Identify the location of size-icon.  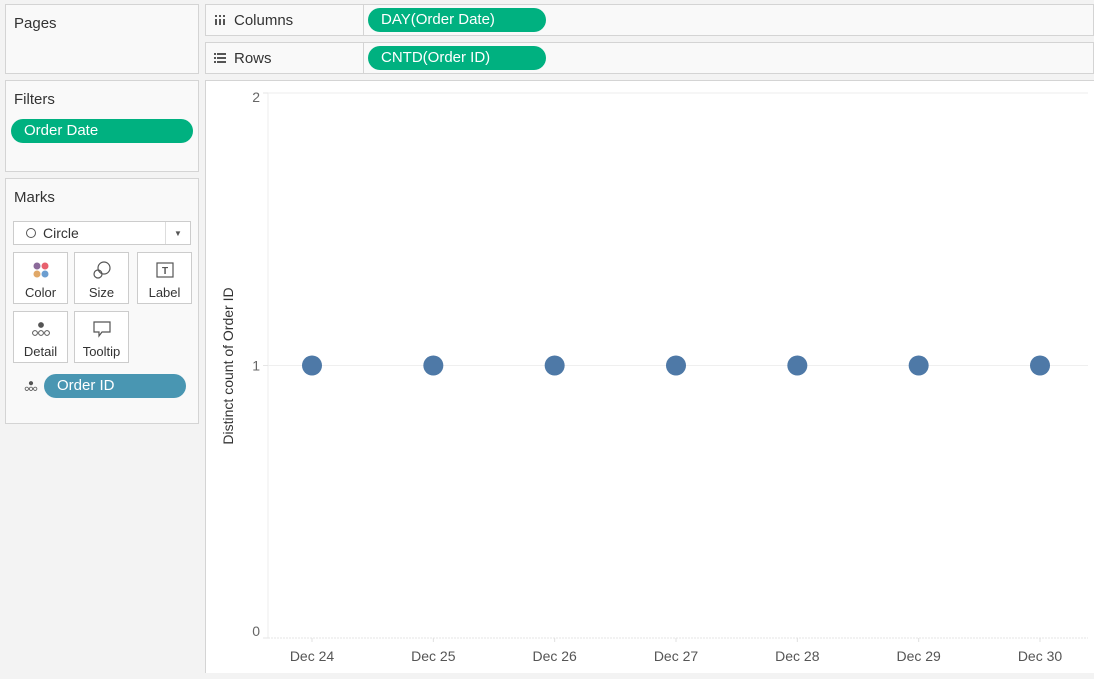
(101, 270).